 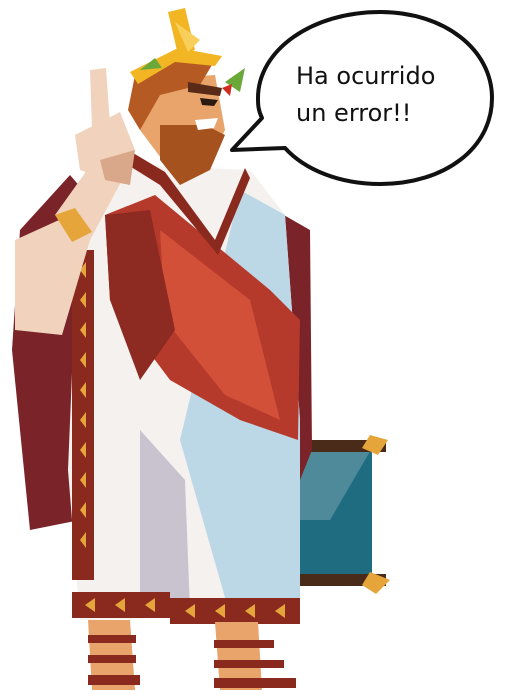 I want to click on error-message: Ha ocurrido un error!!, so click(x=381, y=95).